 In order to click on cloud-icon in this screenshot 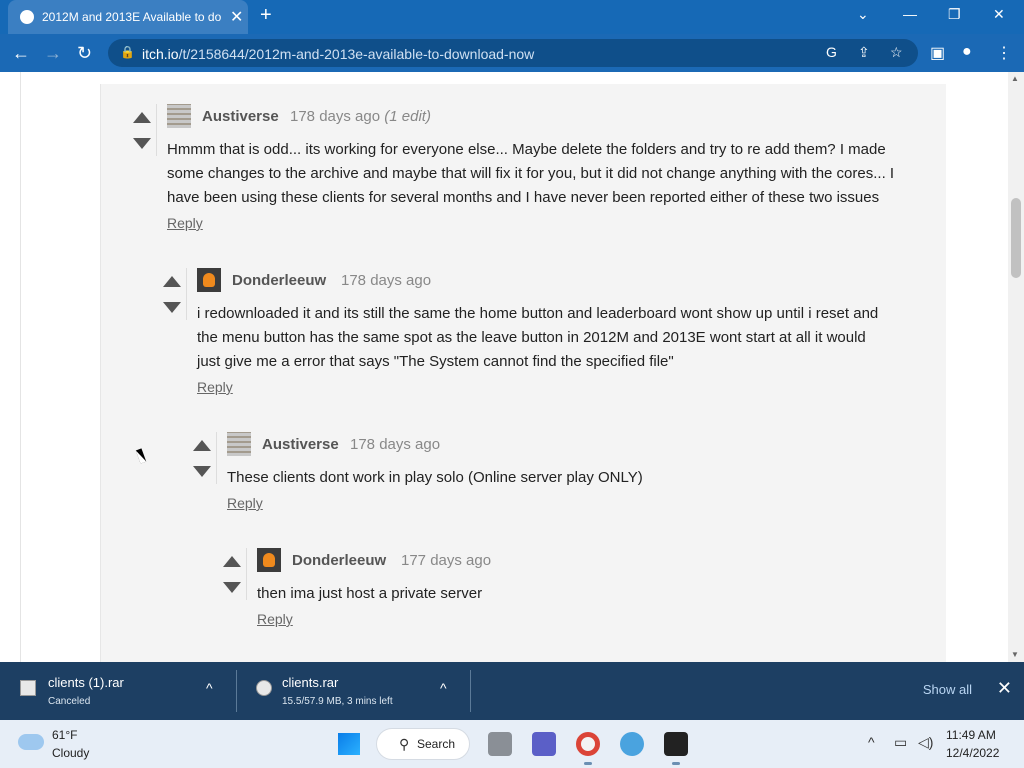, I will do `click(31, 742)`.